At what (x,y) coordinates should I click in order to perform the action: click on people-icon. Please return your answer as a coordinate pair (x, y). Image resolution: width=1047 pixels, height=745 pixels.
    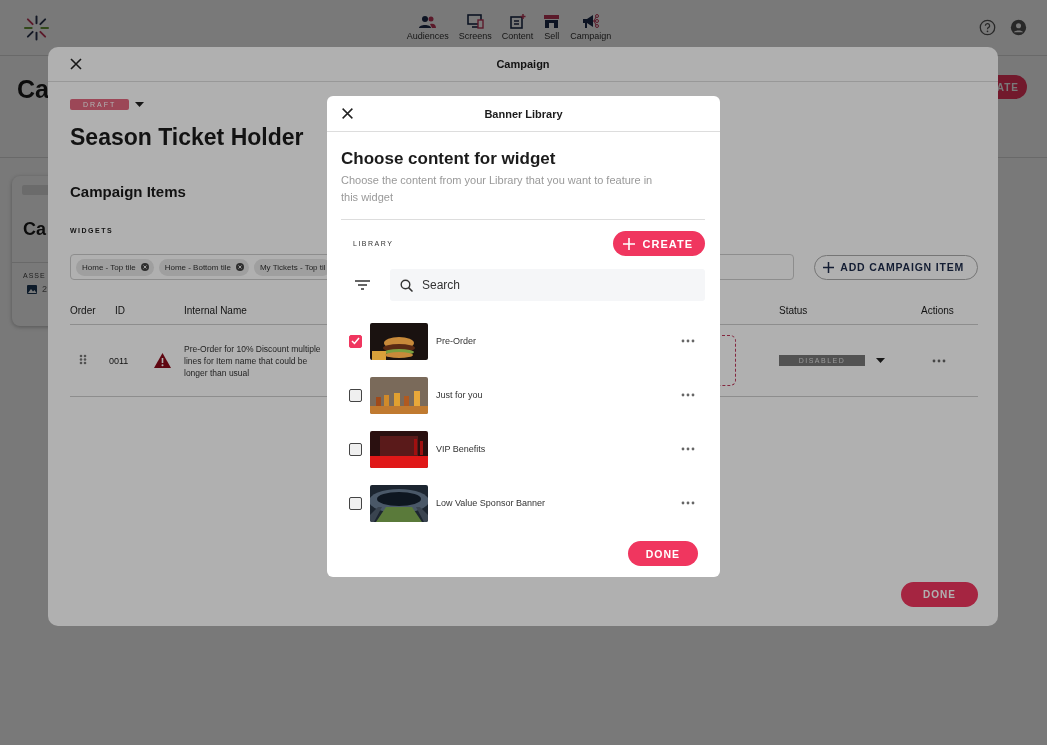
    Looking at the image, I should click on (428, 21).